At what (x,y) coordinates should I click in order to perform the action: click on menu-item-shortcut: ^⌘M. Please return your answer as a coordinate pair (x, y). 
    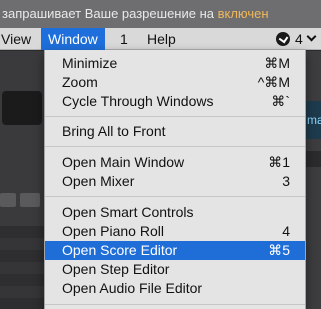
    Looking at the image, I should click on (273, 82).